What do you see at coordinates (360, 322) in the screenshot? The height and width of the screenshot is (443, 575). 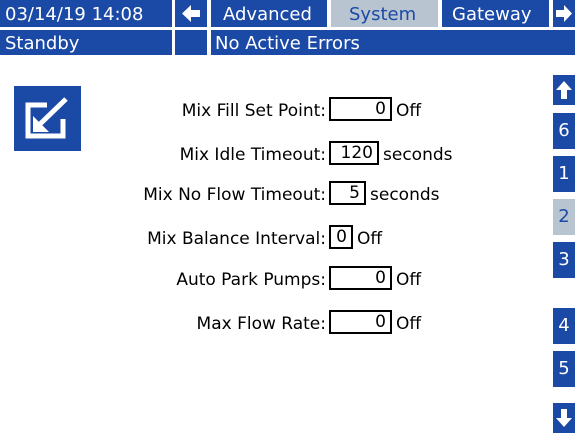 I see `max-flow-rate-input: 0` at bounding box center [360, 322].